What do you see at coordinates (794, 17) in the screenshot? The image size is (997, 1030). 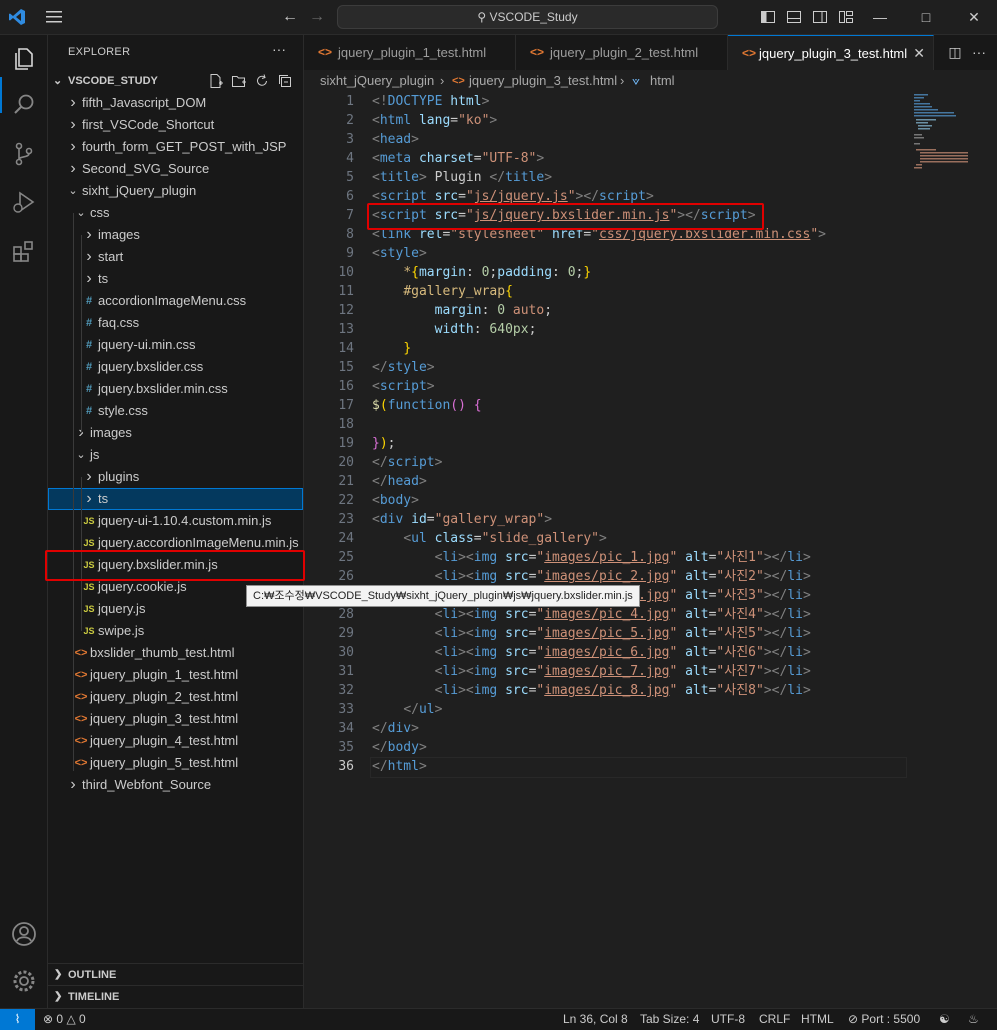 I see `toggle-panel-icon` at bounding box center [794, 17].